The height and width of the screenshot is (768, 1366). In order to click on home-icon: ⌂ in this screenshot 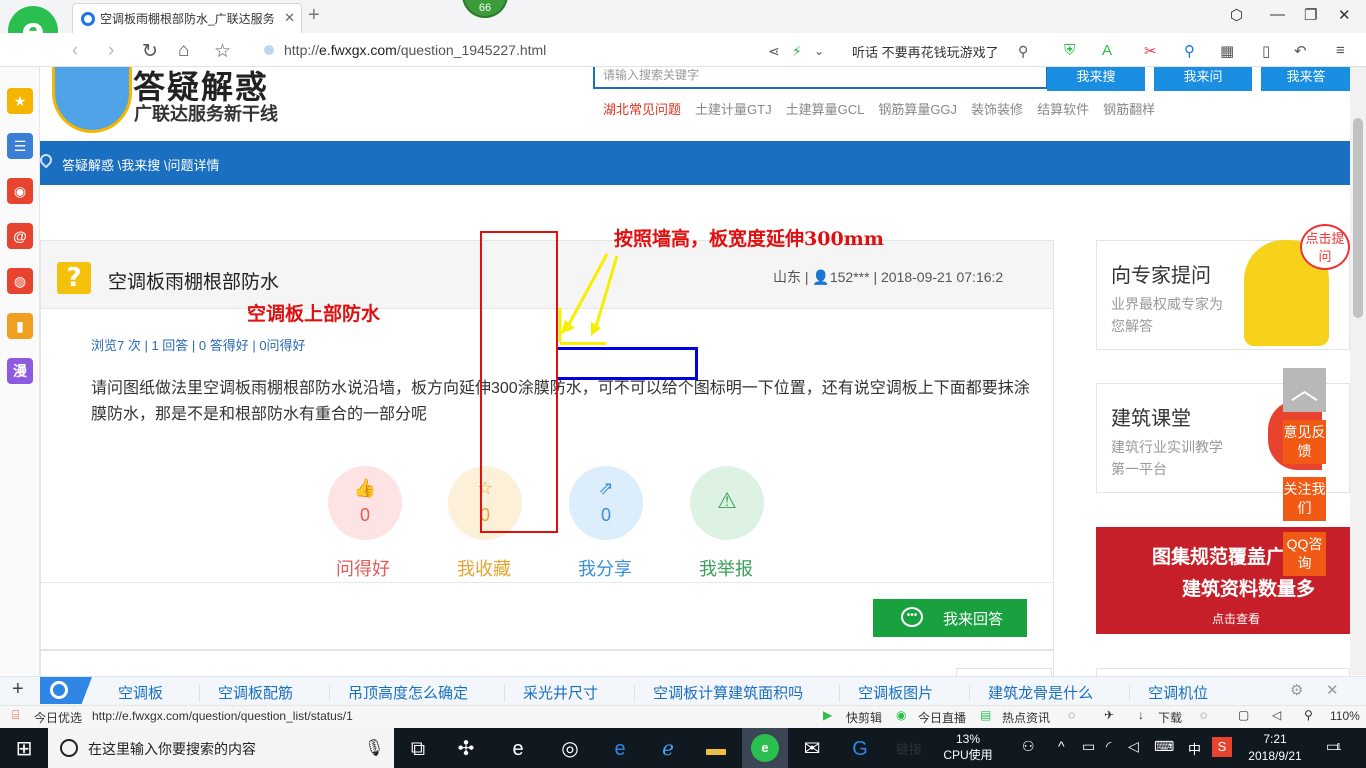, I will do `click(183, 51)`.